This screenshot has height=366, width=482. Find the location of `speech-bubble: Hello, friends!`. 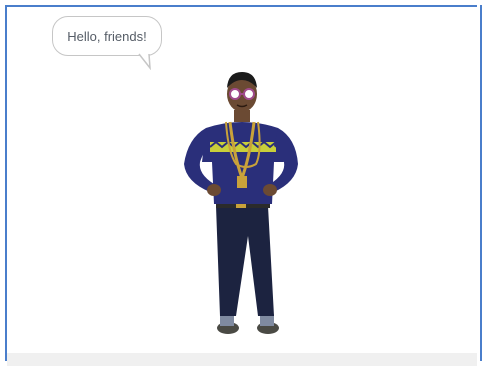

speech-bubble: Hello, friends! is located at coordinates (107, 36).